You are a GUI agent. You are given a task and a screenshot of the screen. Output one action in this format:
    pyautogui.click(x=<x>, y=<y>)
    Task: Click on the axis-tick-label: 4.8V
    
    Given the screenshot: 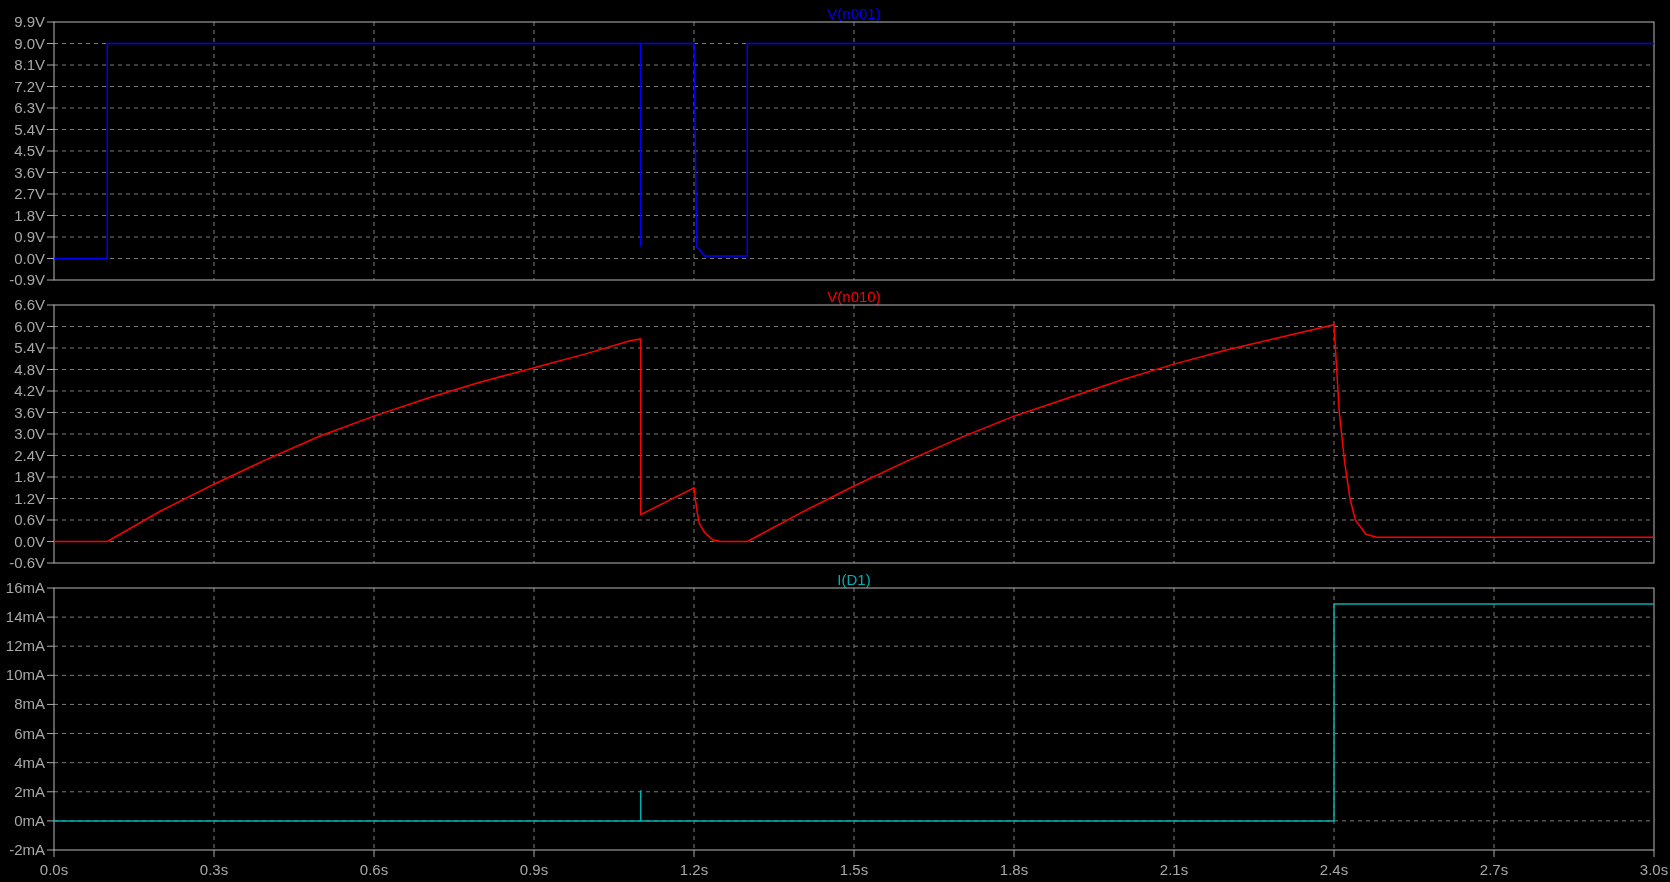 What is the action you would take?
    pyautogui.click(x=29, y=369)
    